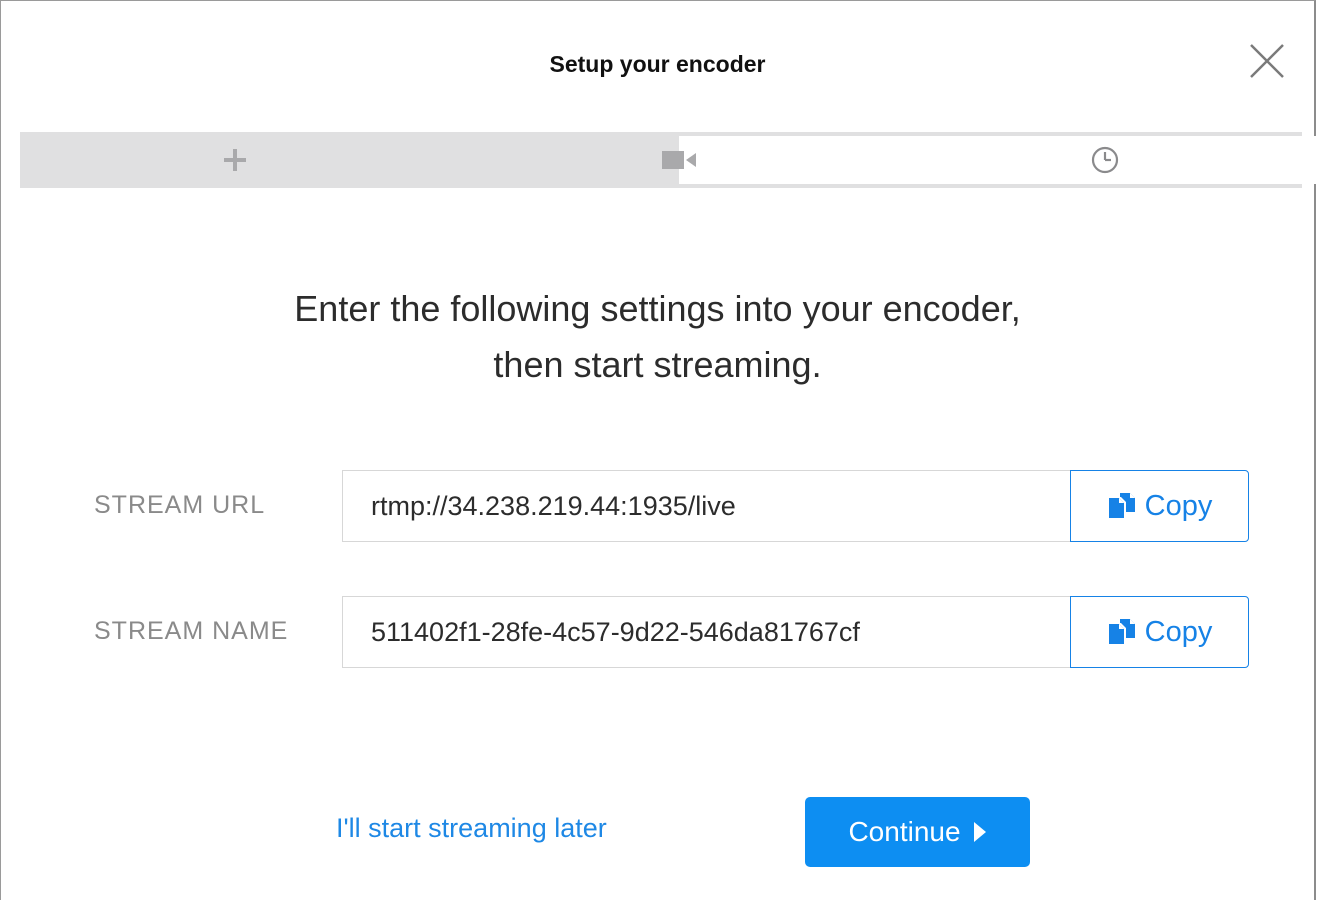  I want to click on stream-name-field: 511402f1-28fe-4c57-9d22-546da81767cf, so click(706, 632).